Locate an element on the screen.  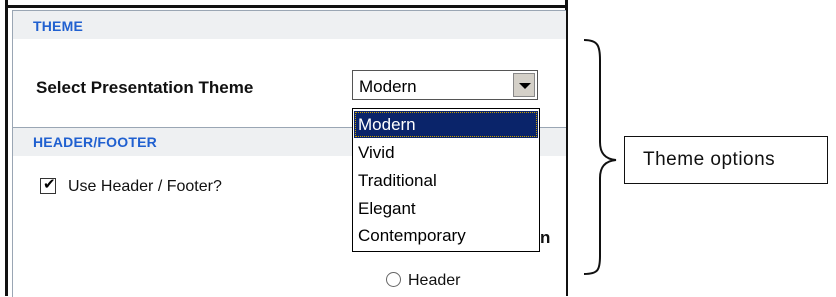
theme-section-title: THEME is located at coordinates (58, 26).